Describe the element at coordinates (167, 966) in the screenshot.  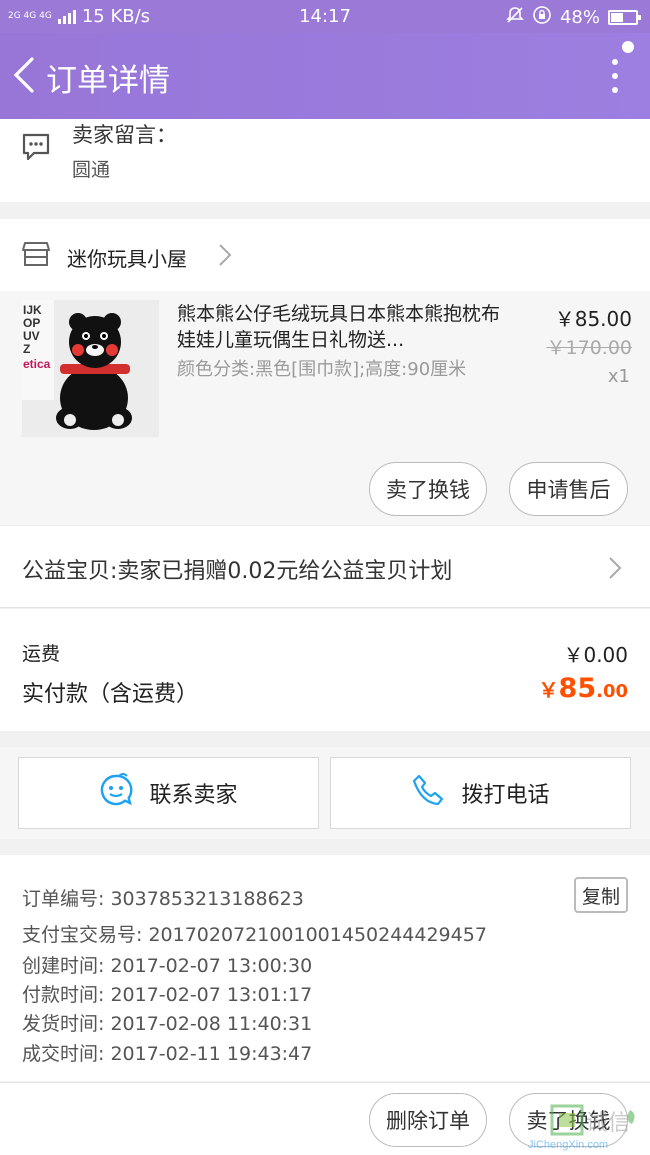
I see `created-time: 创建时间: 2017-02-07 13:00:30` at that location.